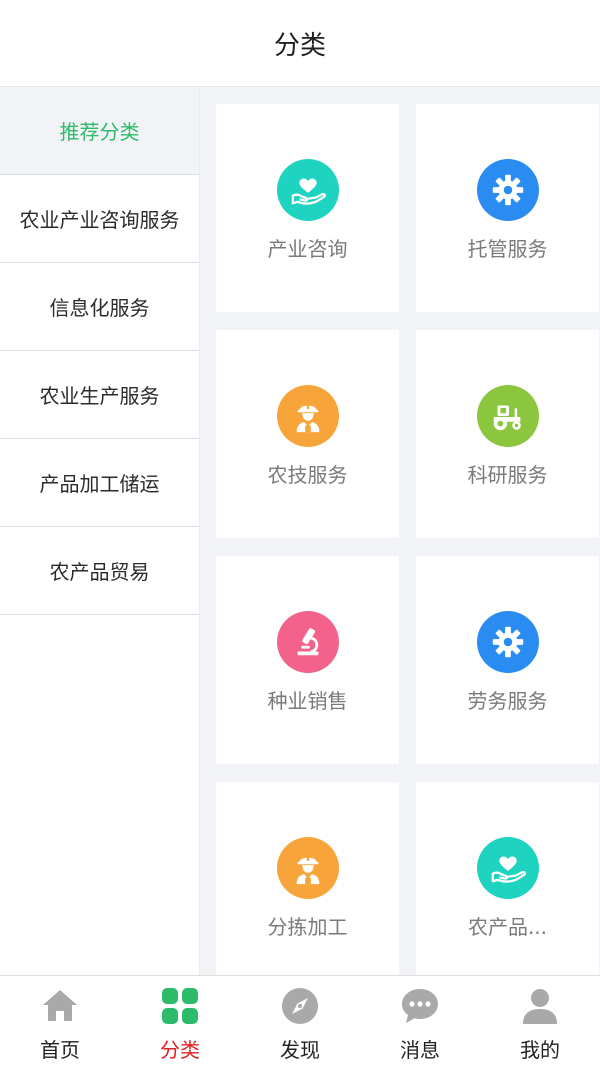 This screenshot has width=600, height=1067. I want to click on sidebar-item-processing: 产品加工储运, so click(99, 483).